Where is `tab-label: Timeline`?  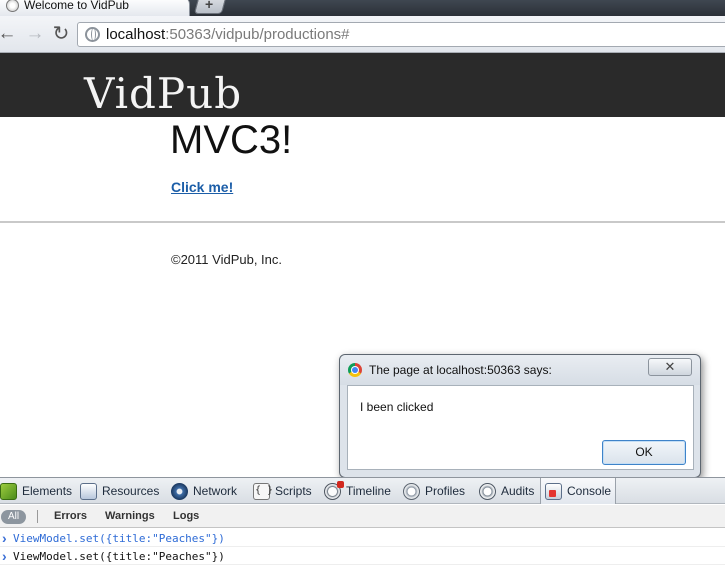
tab-label: Timeline is located at coordinates (368, 491).